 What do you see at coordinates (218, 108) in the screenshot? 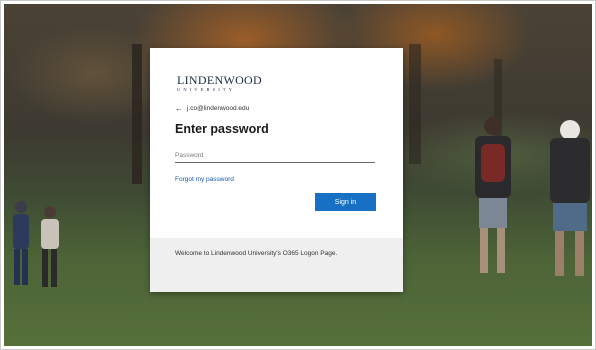
I see `account-email: j.co@lindenwood.edu` at bounding box center [218, 108].